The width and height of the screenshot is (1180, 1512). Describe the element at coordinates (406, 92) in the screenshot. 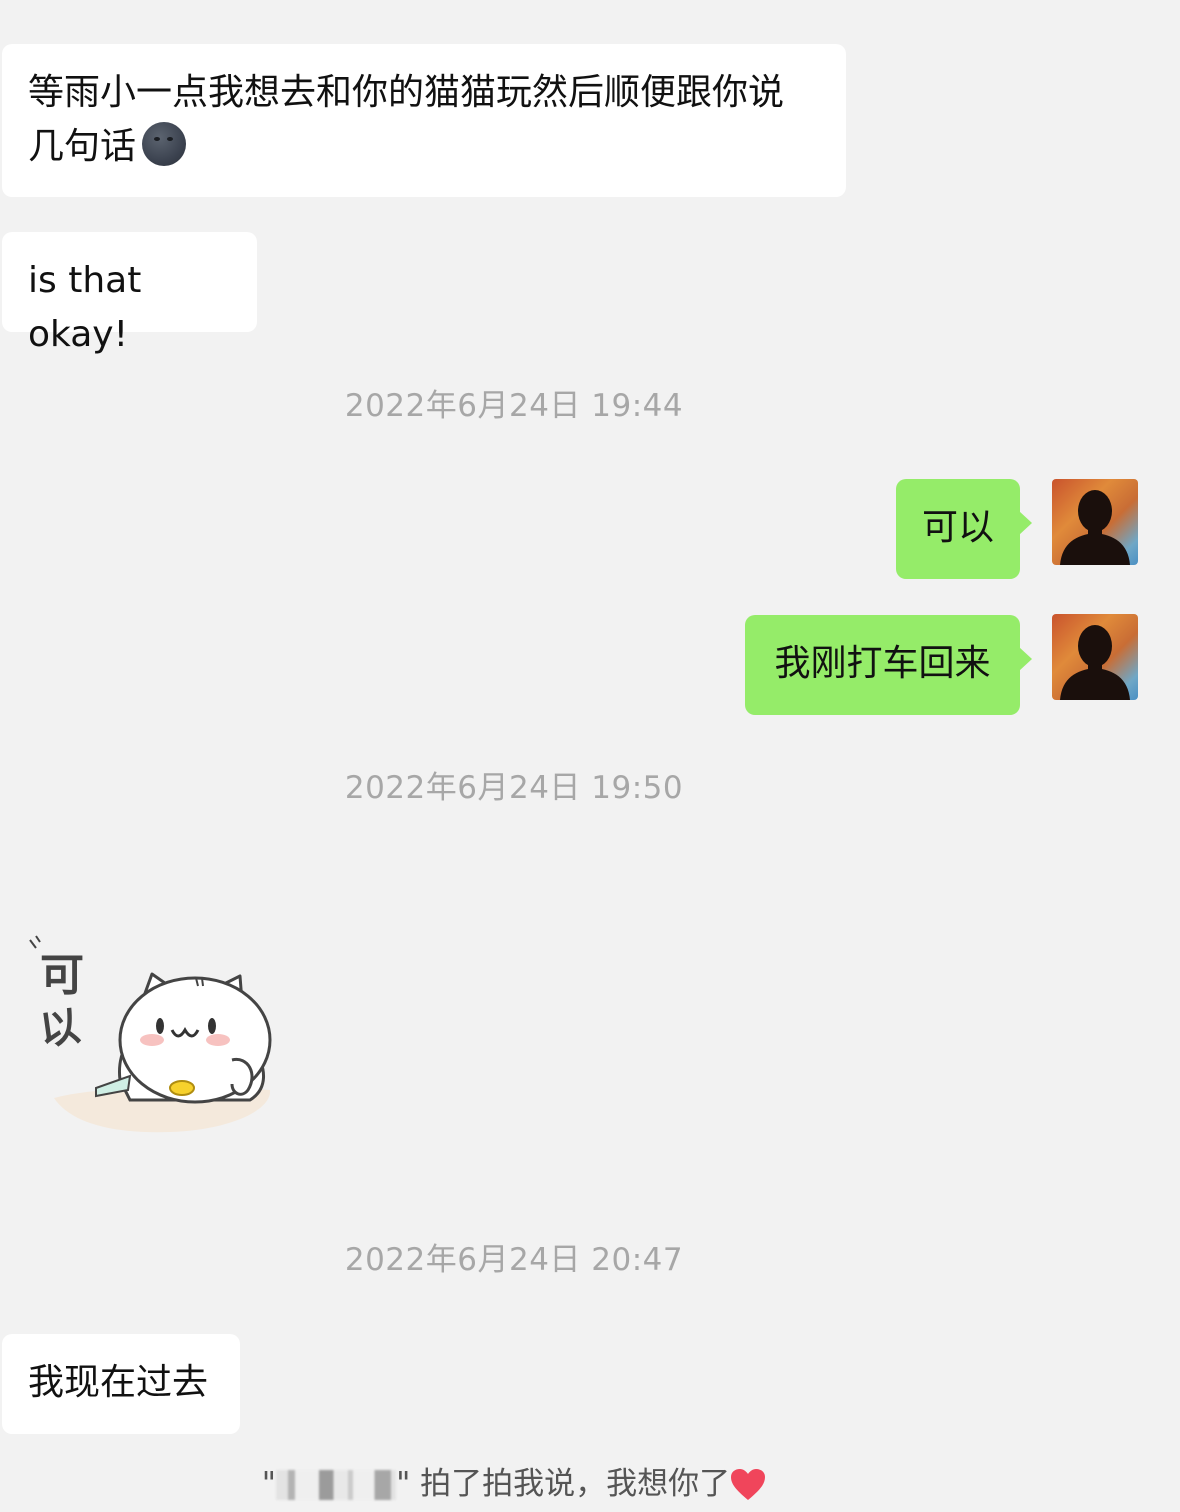

I see `message-text: 等雨小一点我想去和你的猫猫玩然后顺便跟你说` at that location.